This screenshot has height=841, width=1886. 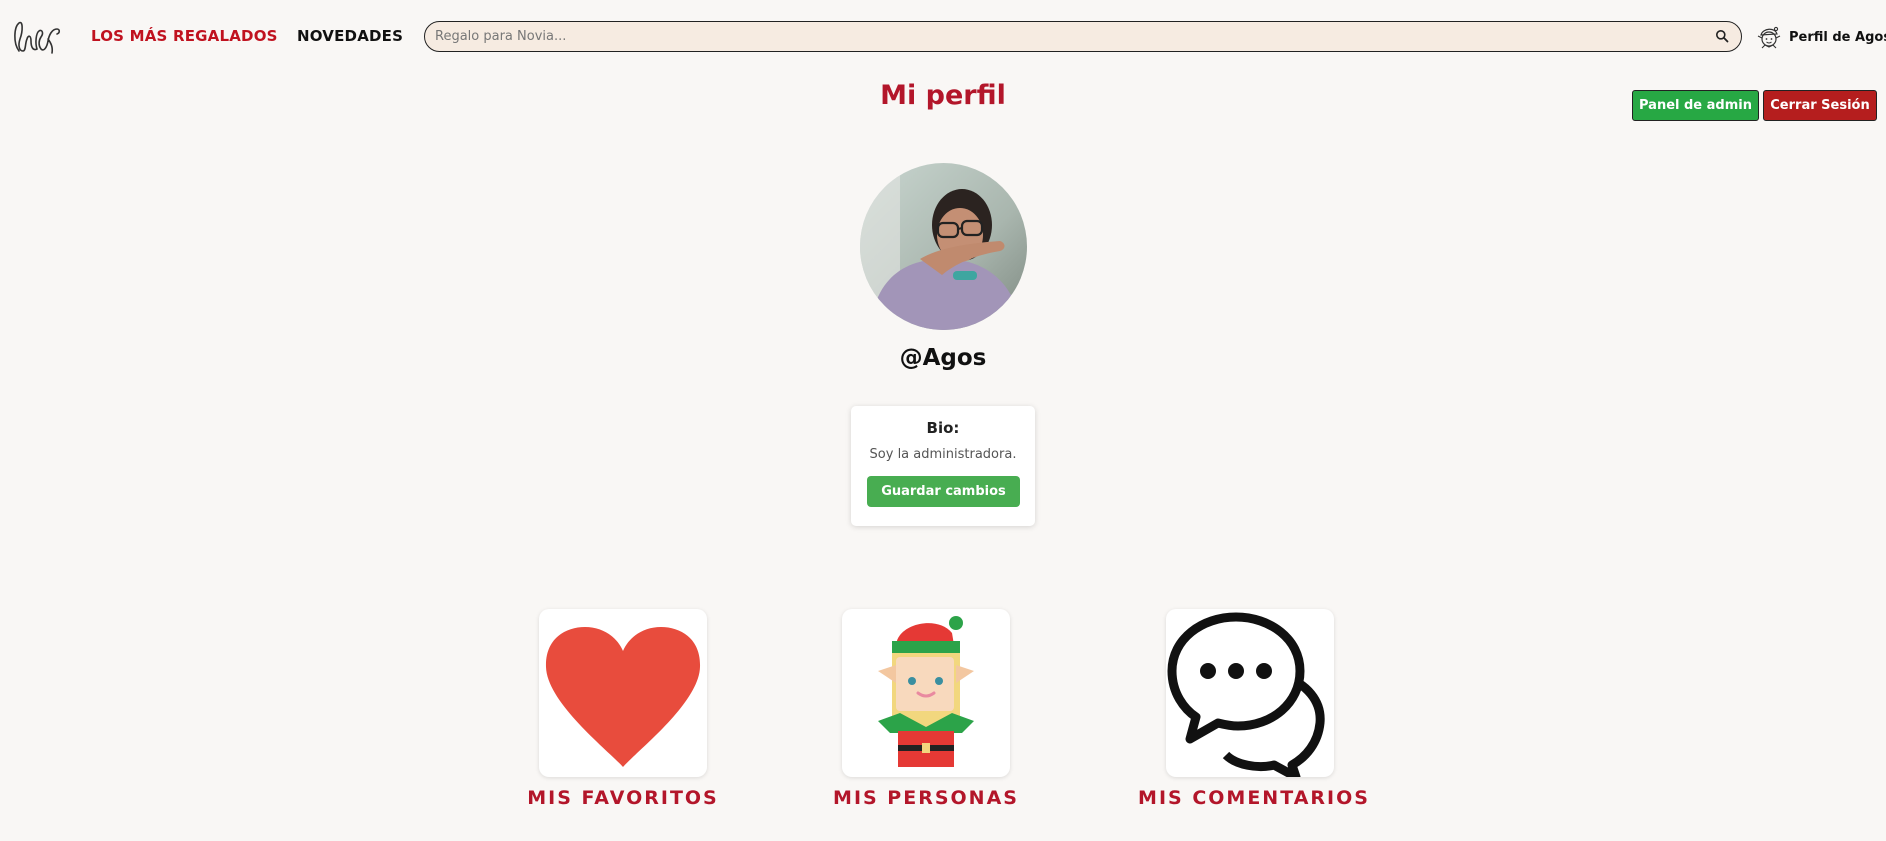 What do you see at coordinates (184, 36) in the screenshot?
I see `nav-top-gifts-link: LOS MÁS REGALADOS` at bounding box center [184, 36].